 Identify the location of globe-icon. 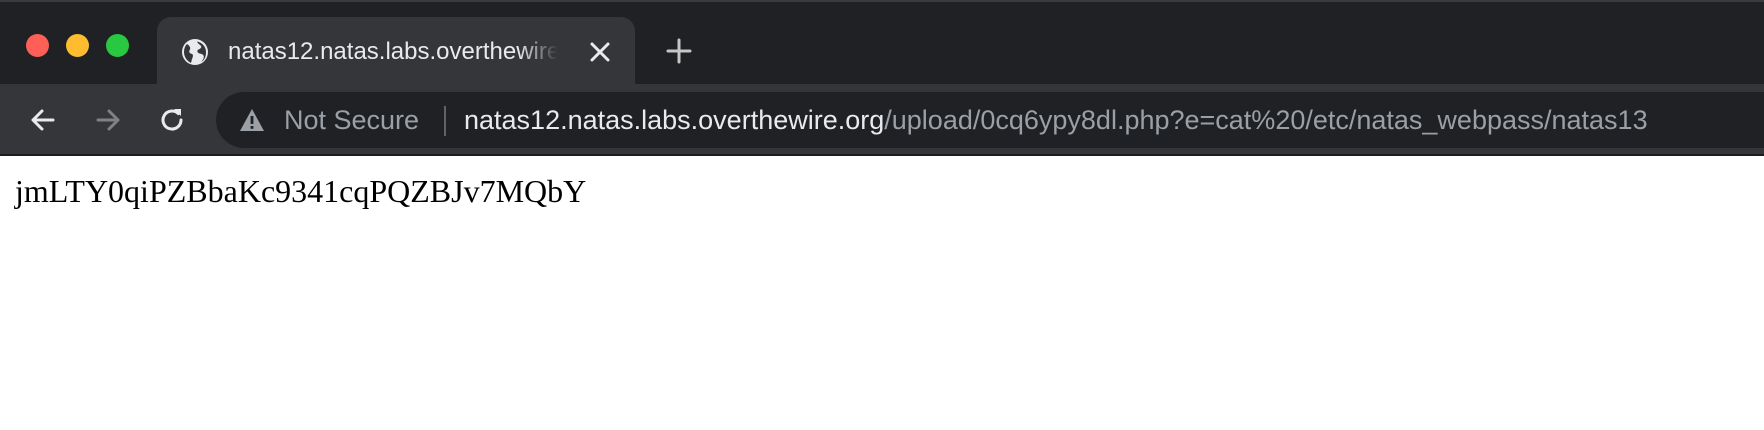
(195, 52).